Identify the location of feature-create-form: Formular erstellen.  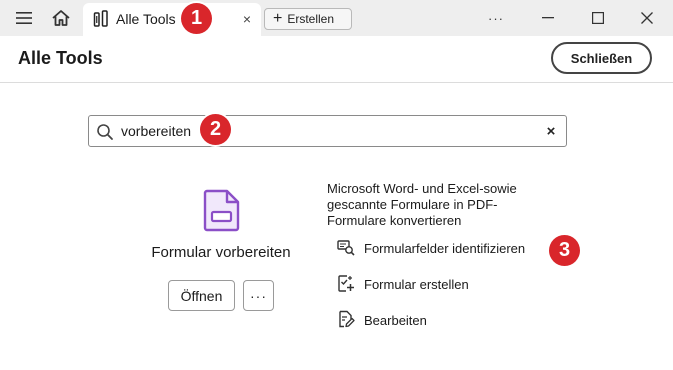
(403, 284).